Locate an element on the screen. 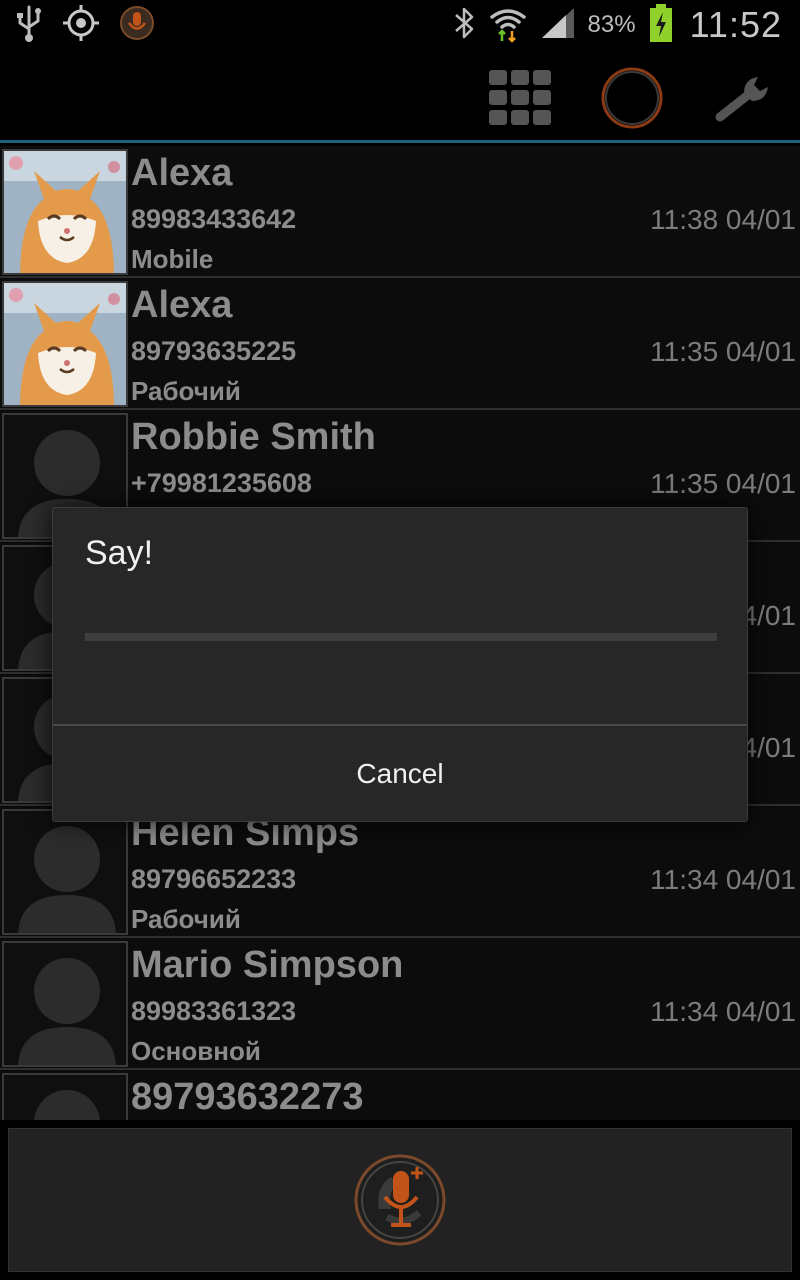 The height and width of the screenshot is (1280, 800). action-bar is located at coordinates (400, 96).